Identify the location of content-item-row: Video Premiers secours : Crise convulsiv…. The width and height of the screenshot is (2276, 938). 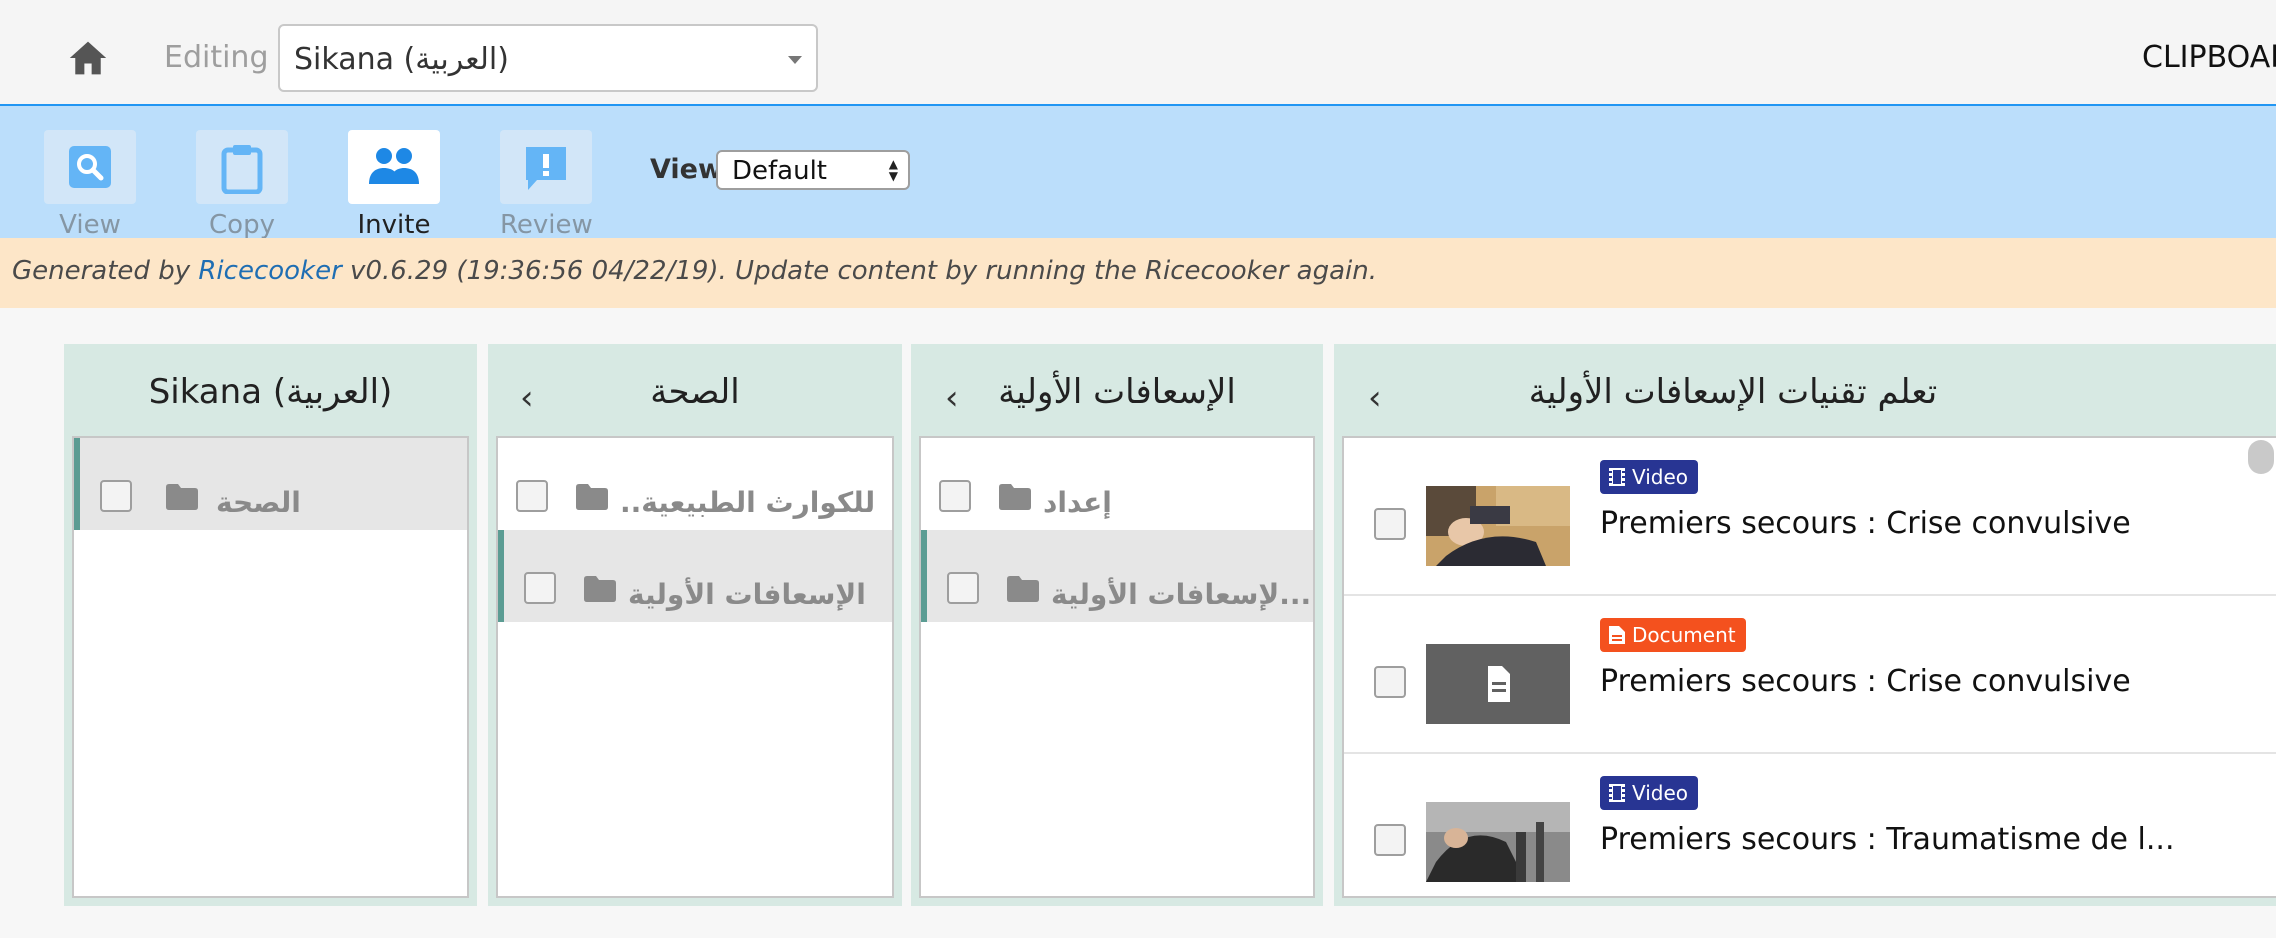
(1810, 517).